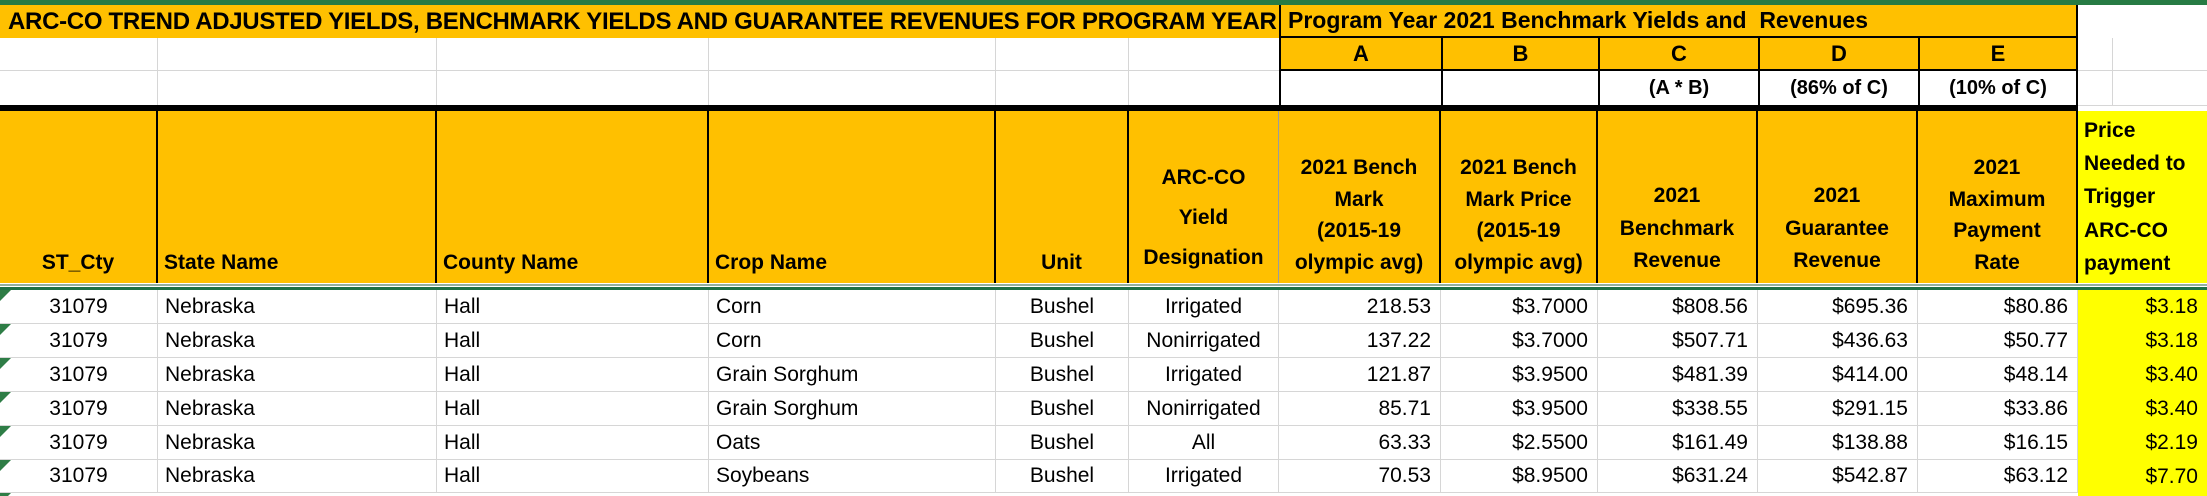 This screenshot has height=496, width=2207. Describe the element at coordinates (1838, 88) in the screenshot. I see `formula-86pct-of-c: (86% of C)` at that location.